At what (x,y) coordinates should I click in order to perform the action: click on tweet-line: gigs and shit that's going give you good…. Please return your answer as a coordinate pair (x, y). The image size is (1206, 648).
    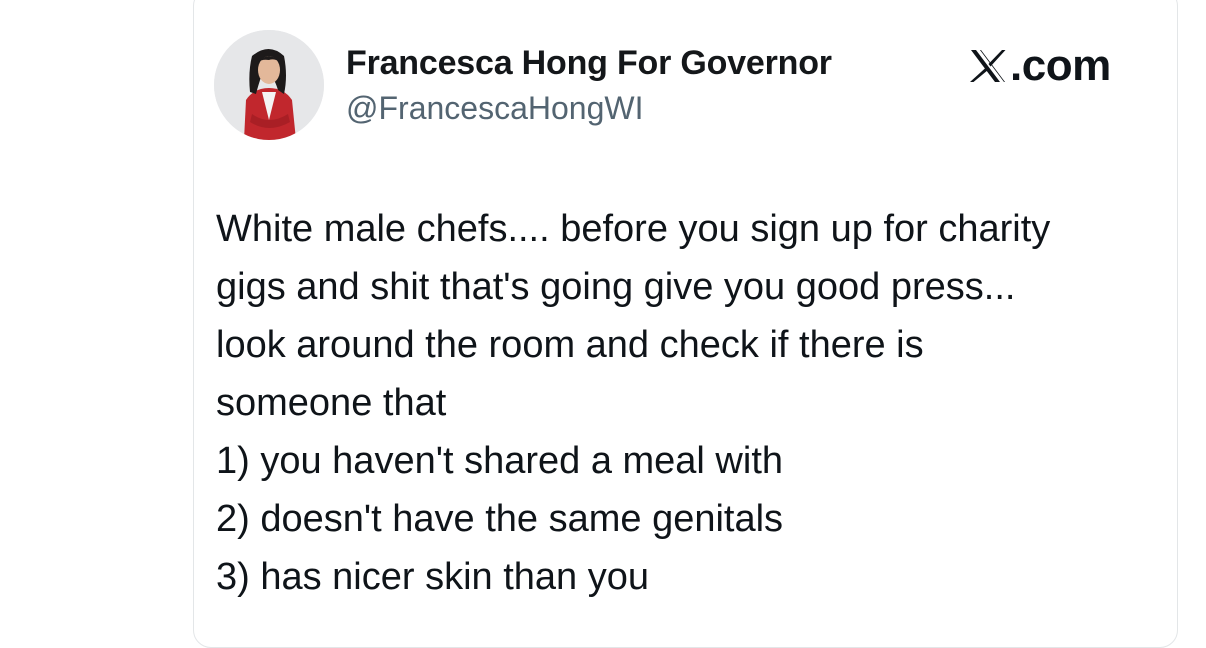
    Looking at the image, I should click on (616, 287).